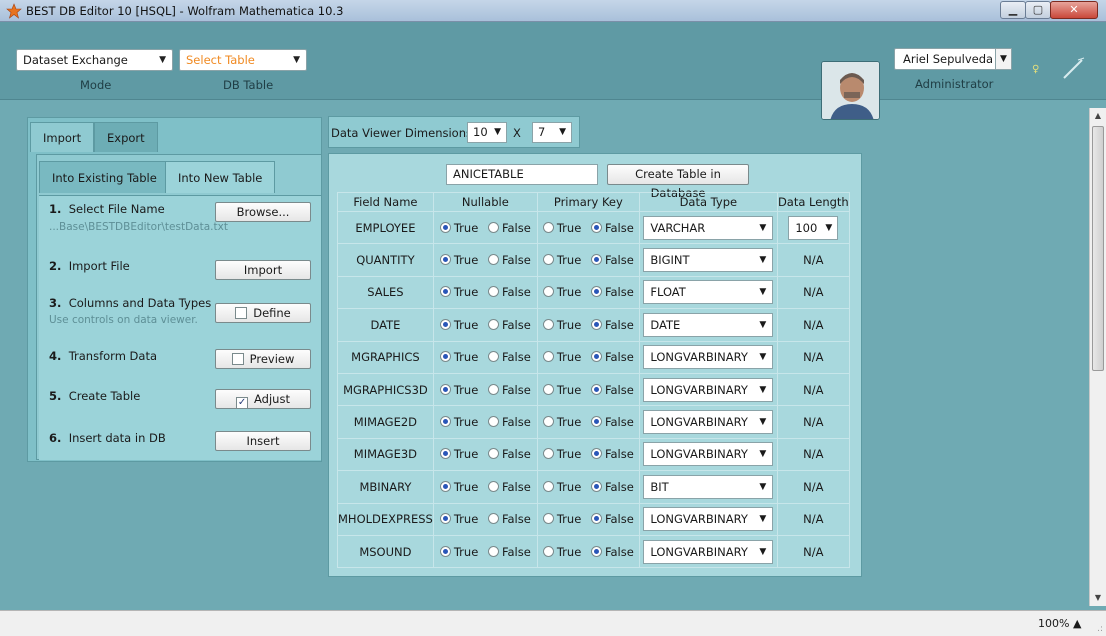  Describe the element at coordinates (1059, 623) in the screenshot. I see `zoom-control: 100% ▲` at that location.